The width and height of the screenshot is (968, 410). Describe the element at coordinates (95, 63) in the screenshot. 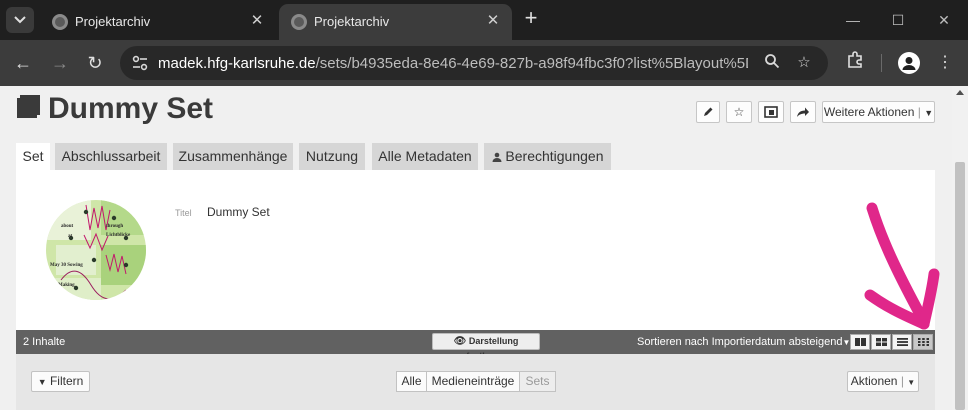

I see `reload-icon: ↻` at that location.